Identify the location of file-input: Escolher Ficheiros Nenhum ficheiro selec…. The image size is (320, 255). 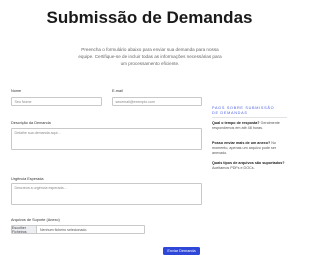
(78, 229).